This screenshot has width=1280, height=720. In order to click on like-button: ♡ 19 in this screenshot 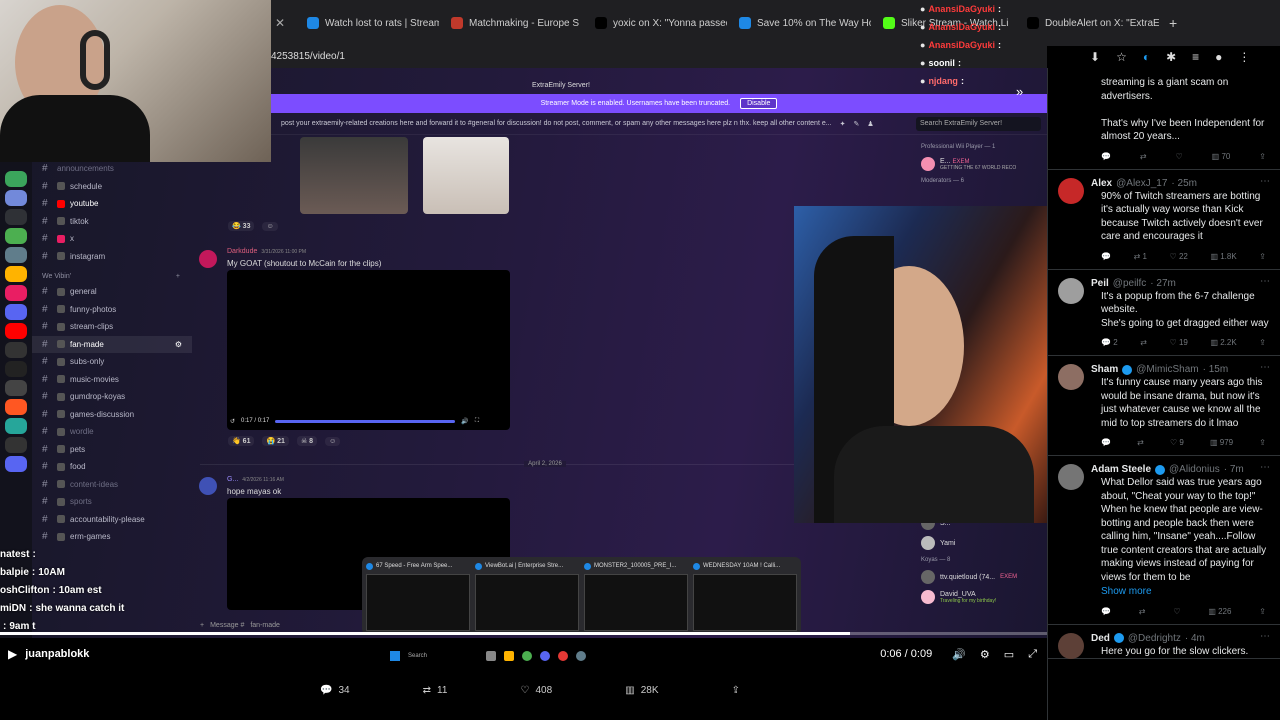, I will do `click(1179, 342)`.